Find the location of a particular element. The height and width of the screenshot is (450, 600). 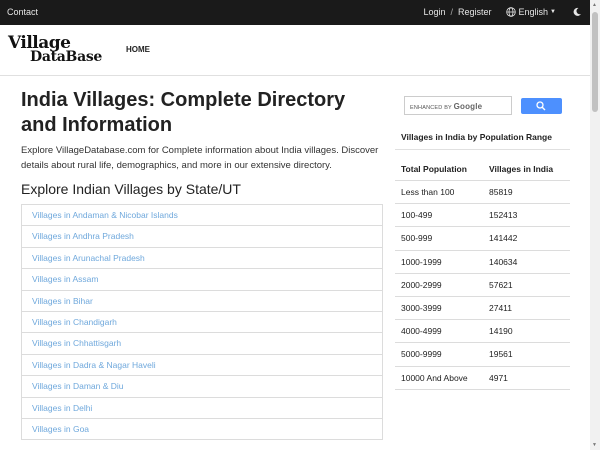

column-header: Villages in India is located at coordinates (526, 169).